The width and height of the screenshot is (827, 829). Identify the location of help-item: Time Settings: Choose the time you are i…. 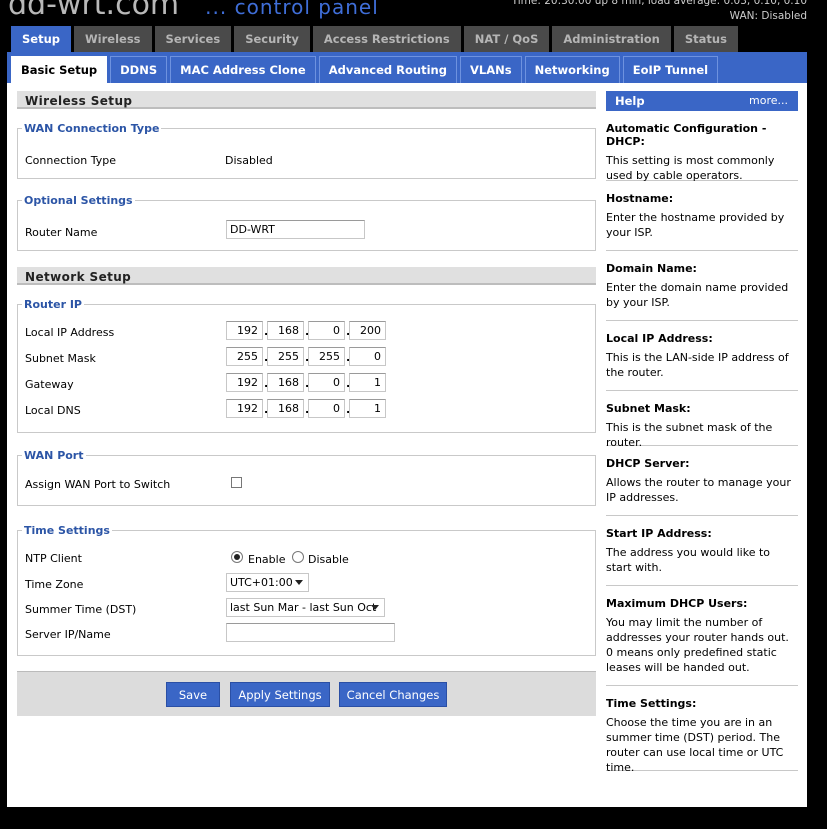
(702, 735).